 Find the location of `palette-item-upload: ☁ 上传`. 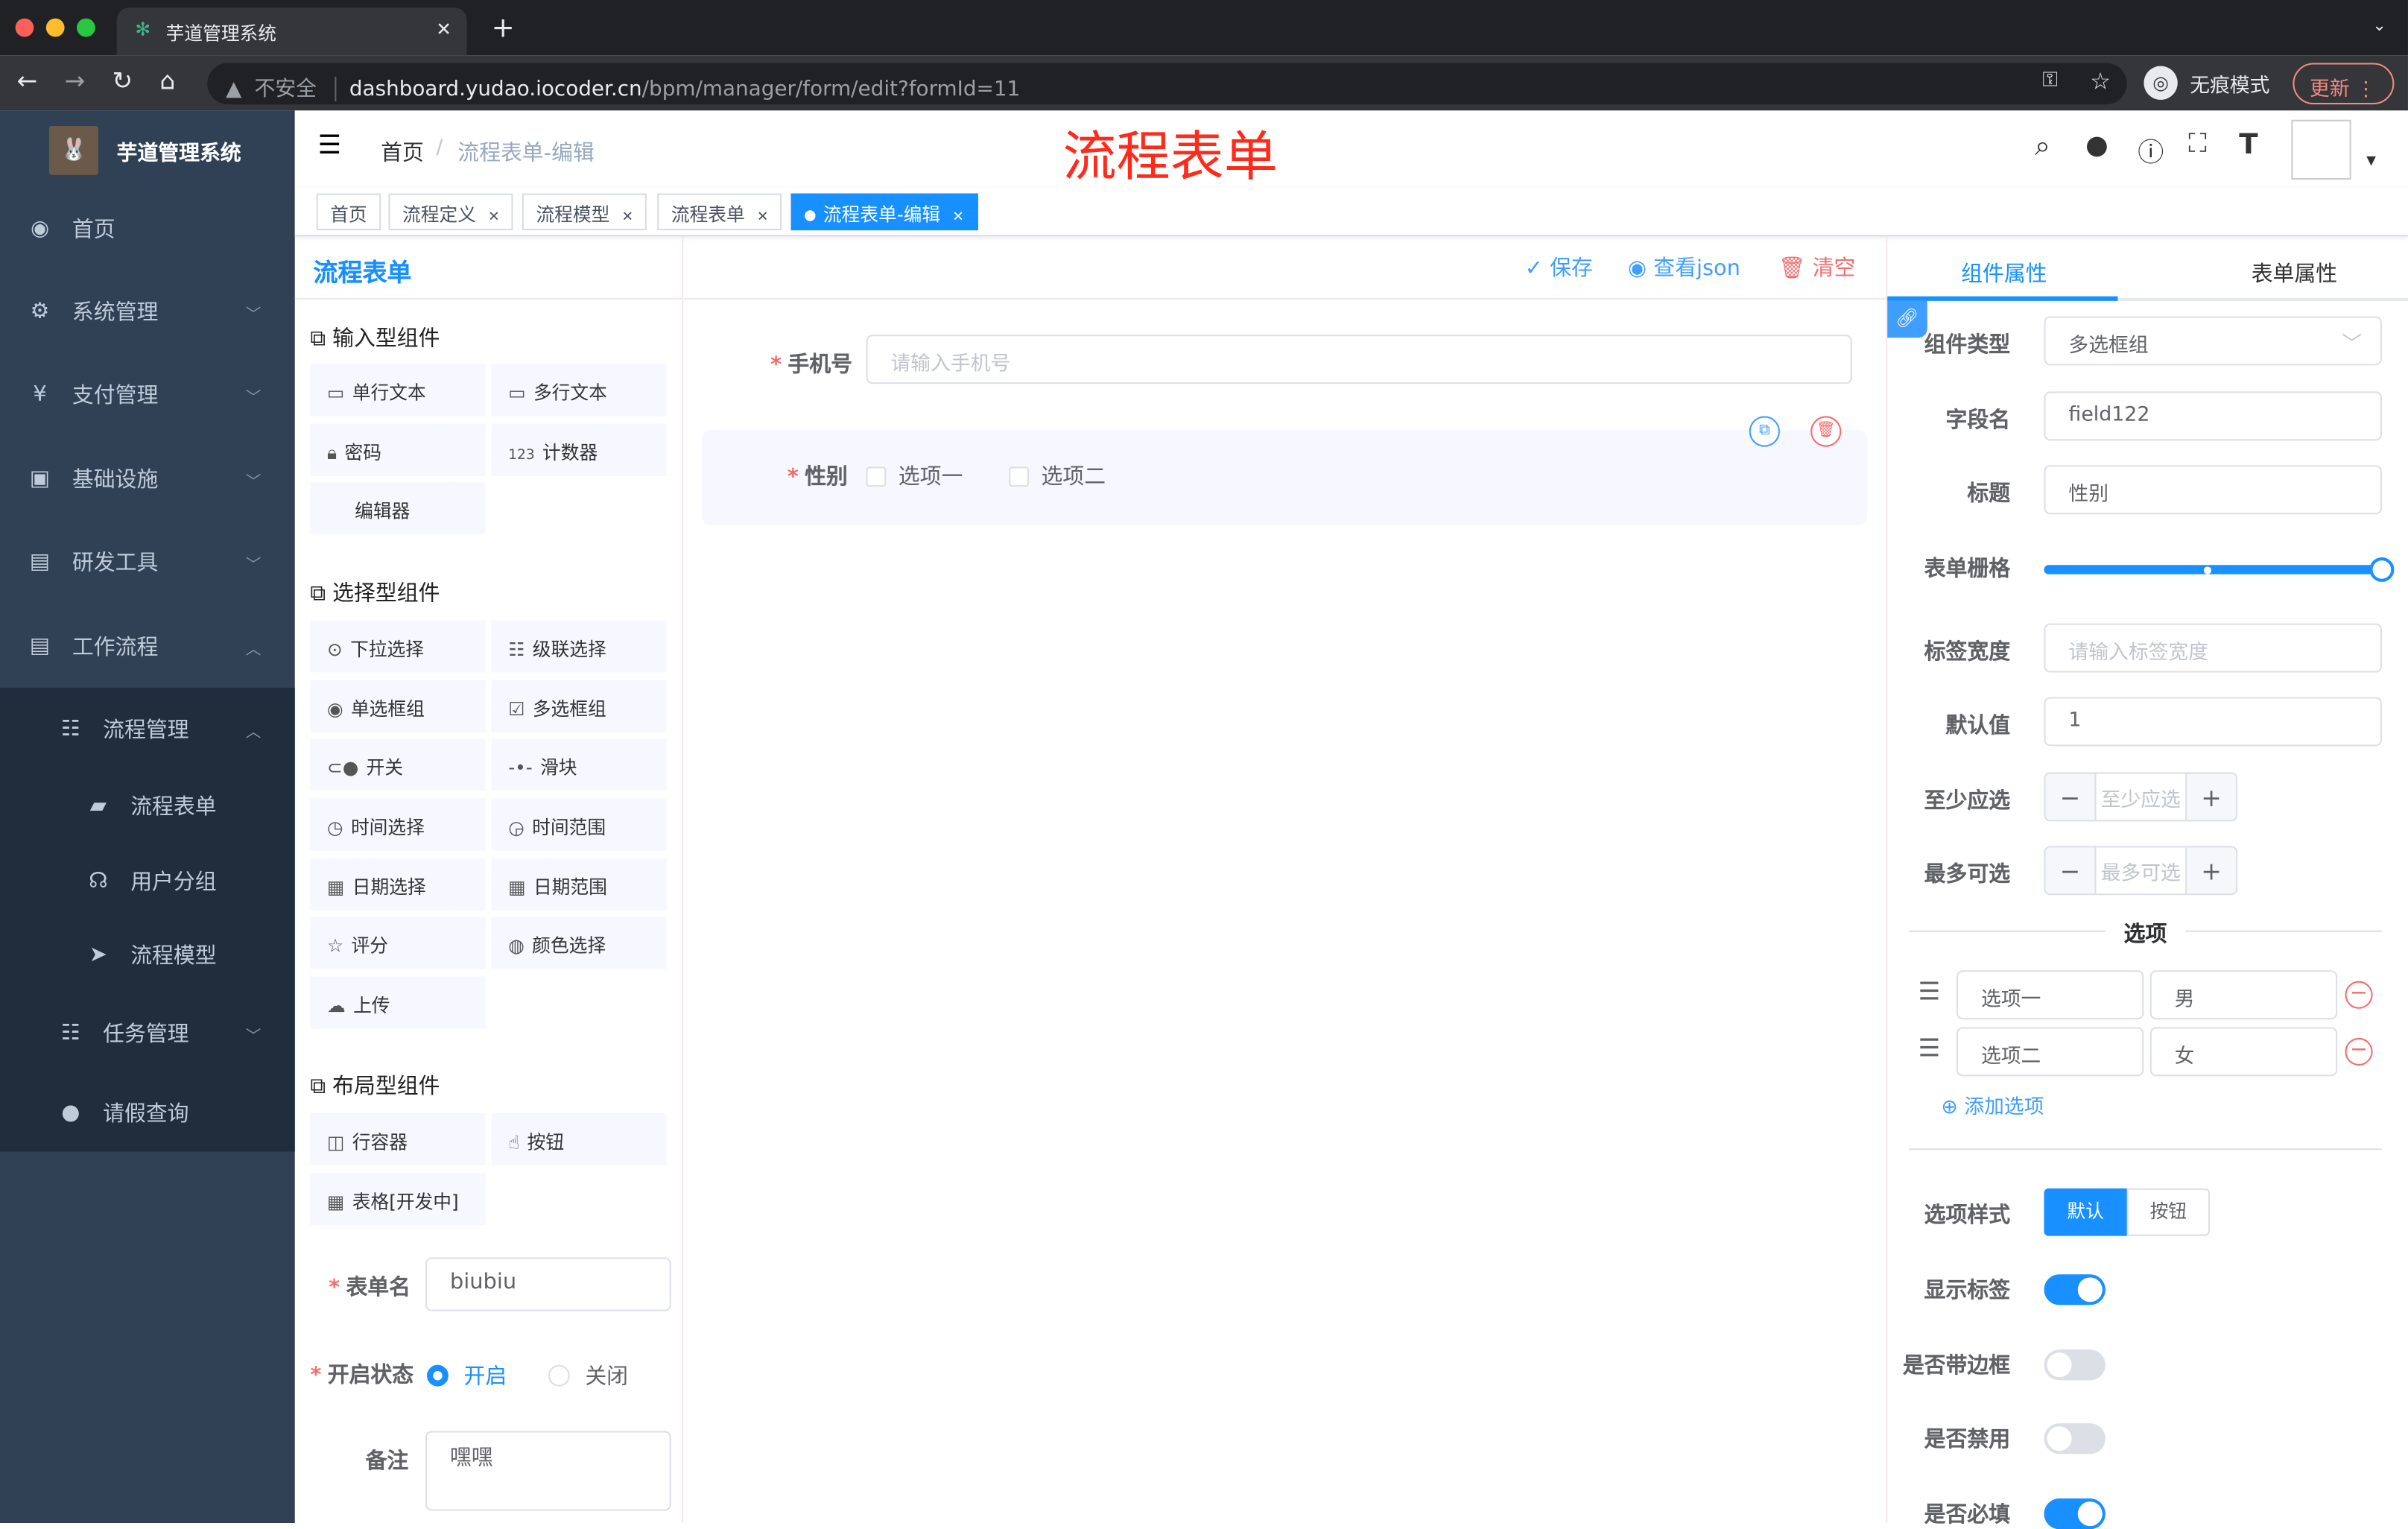

palette-item-upload: ☁ 上传 is located at coordinates (398, 1003).